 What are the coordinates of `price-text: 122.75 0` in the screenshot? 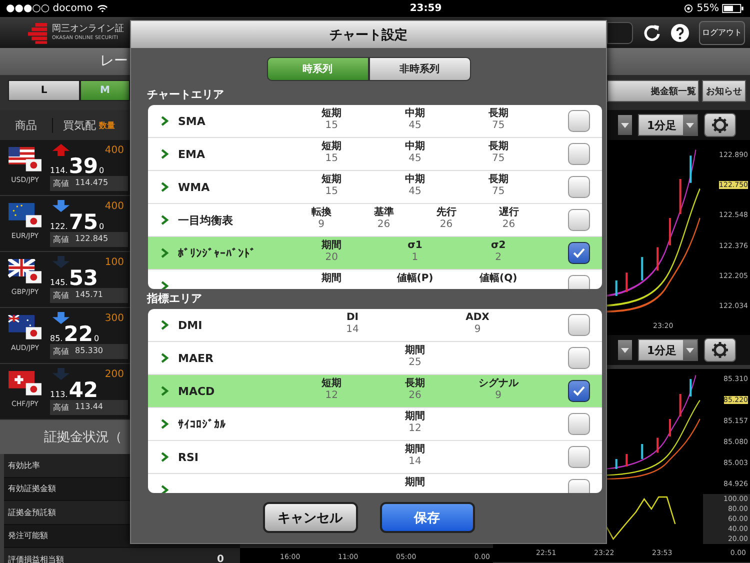 It's located at (78, 222).